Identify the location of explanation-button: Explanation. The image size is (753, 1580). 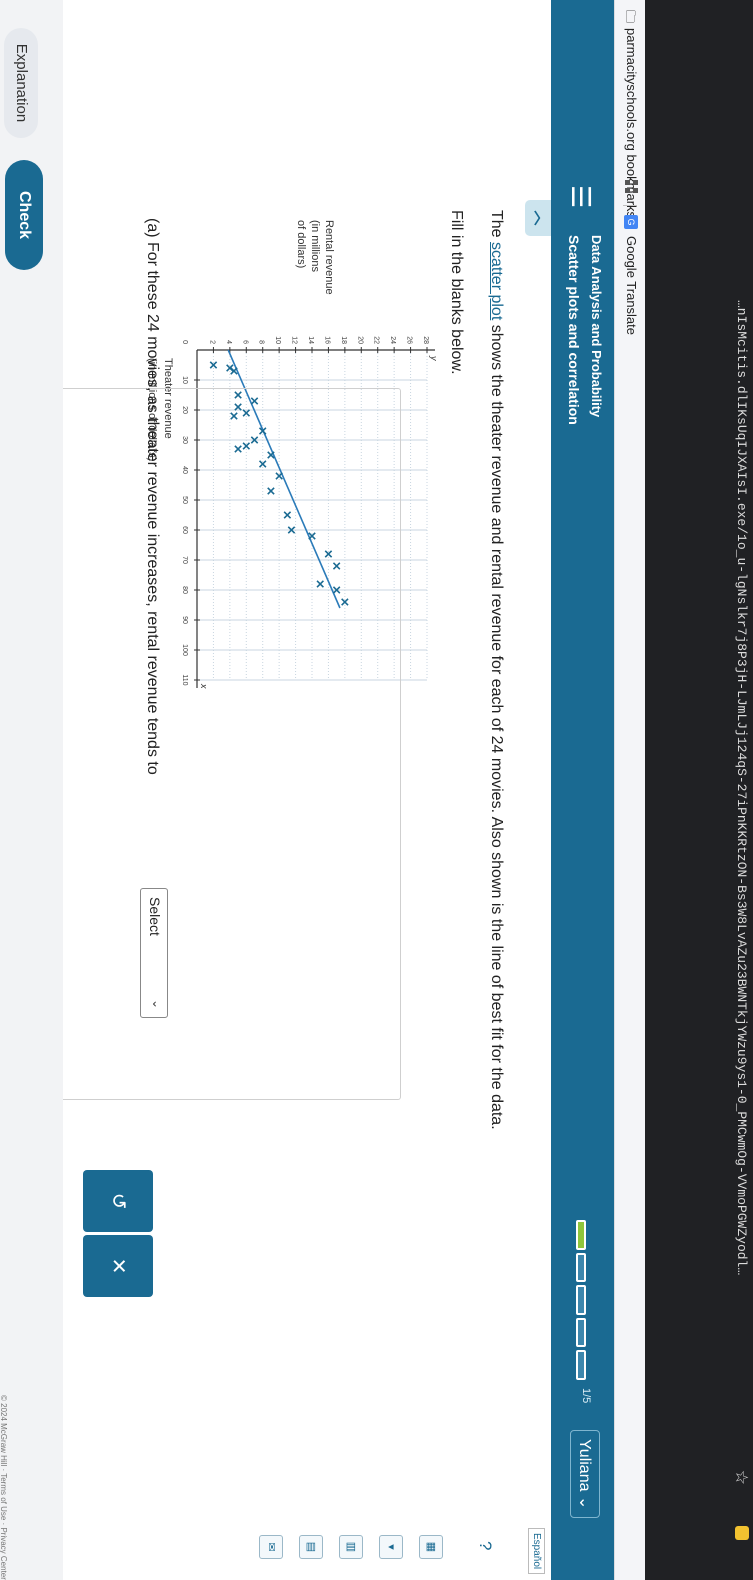
(21, 83).